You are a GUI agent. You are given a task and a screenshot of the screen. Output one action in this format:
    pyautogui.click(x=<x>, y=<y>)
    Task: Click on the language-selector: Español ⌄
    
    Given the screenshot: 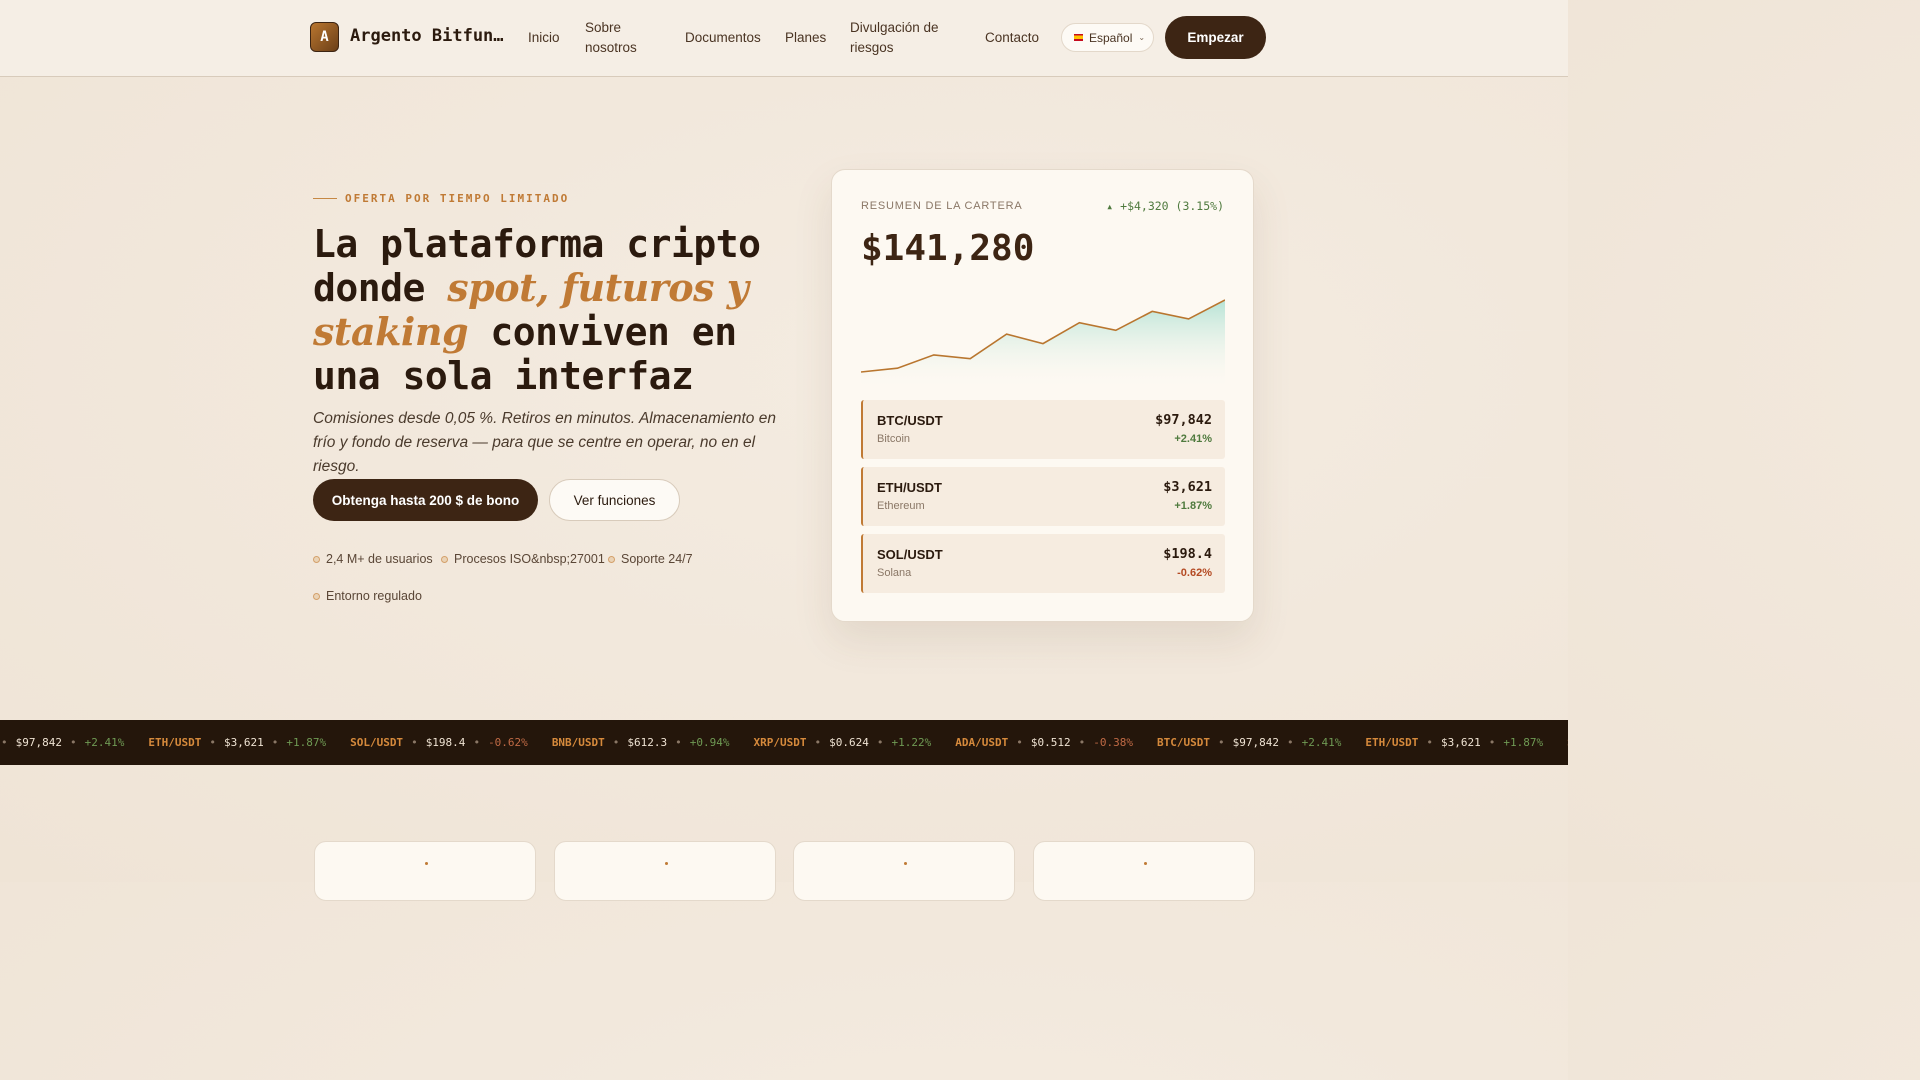 What is the action you would take?
    pyautogui.click(x=1107, y=37)
    